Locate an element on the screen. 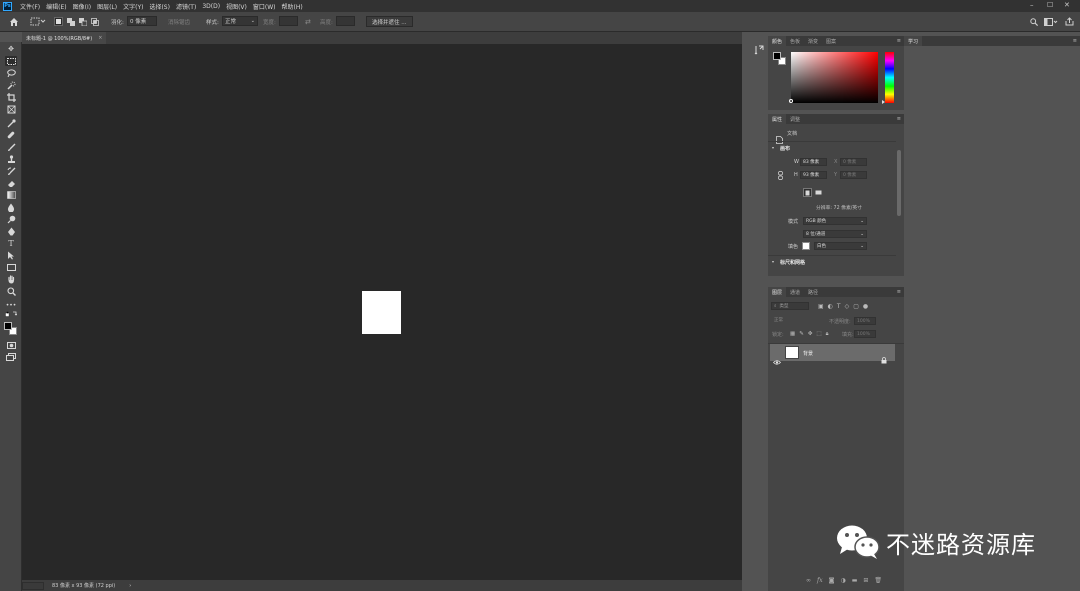 Image resolution: width=1080 pixels, height=591 pixels. healing-brush-tool-icon is located at coordinates (11, 135).